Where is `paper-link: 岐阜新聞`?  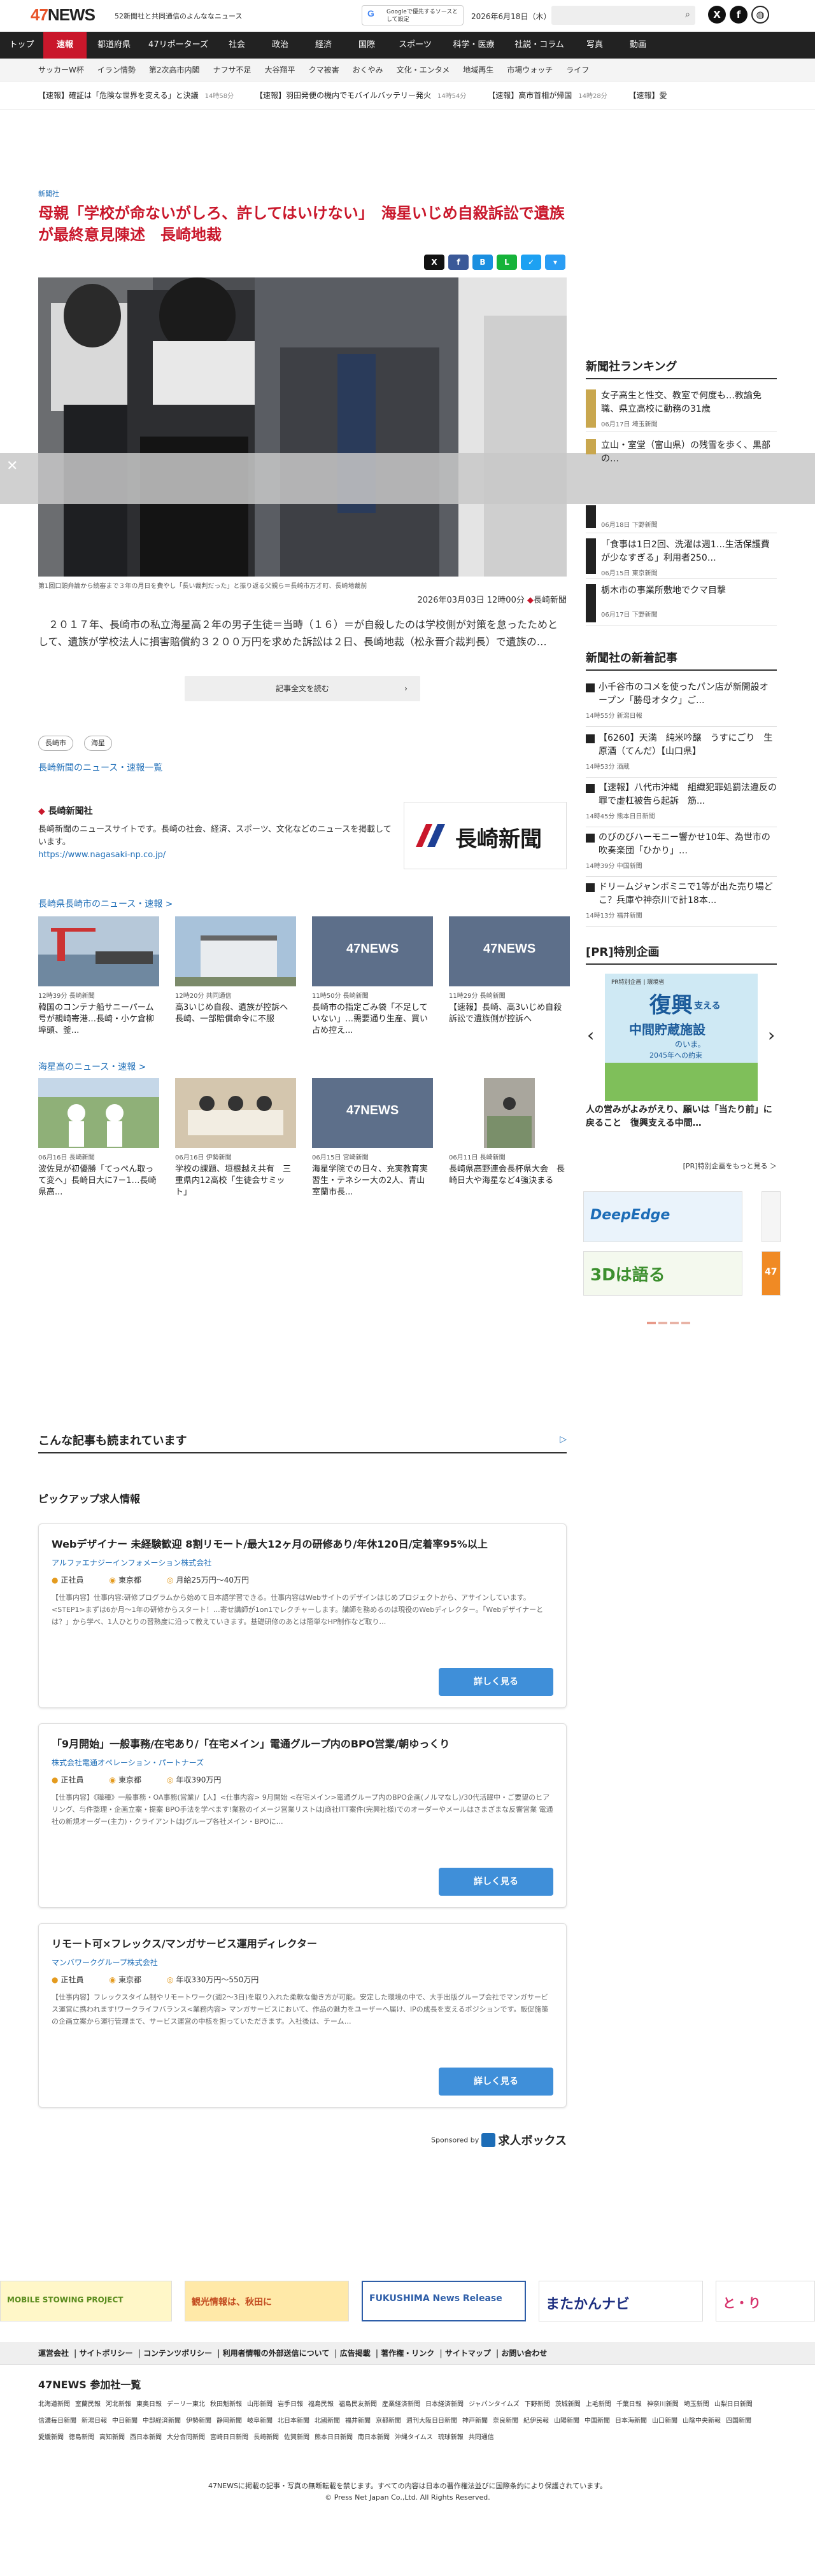
paper-link: 岐阜新聞 is located at coordinates (260, 2421).